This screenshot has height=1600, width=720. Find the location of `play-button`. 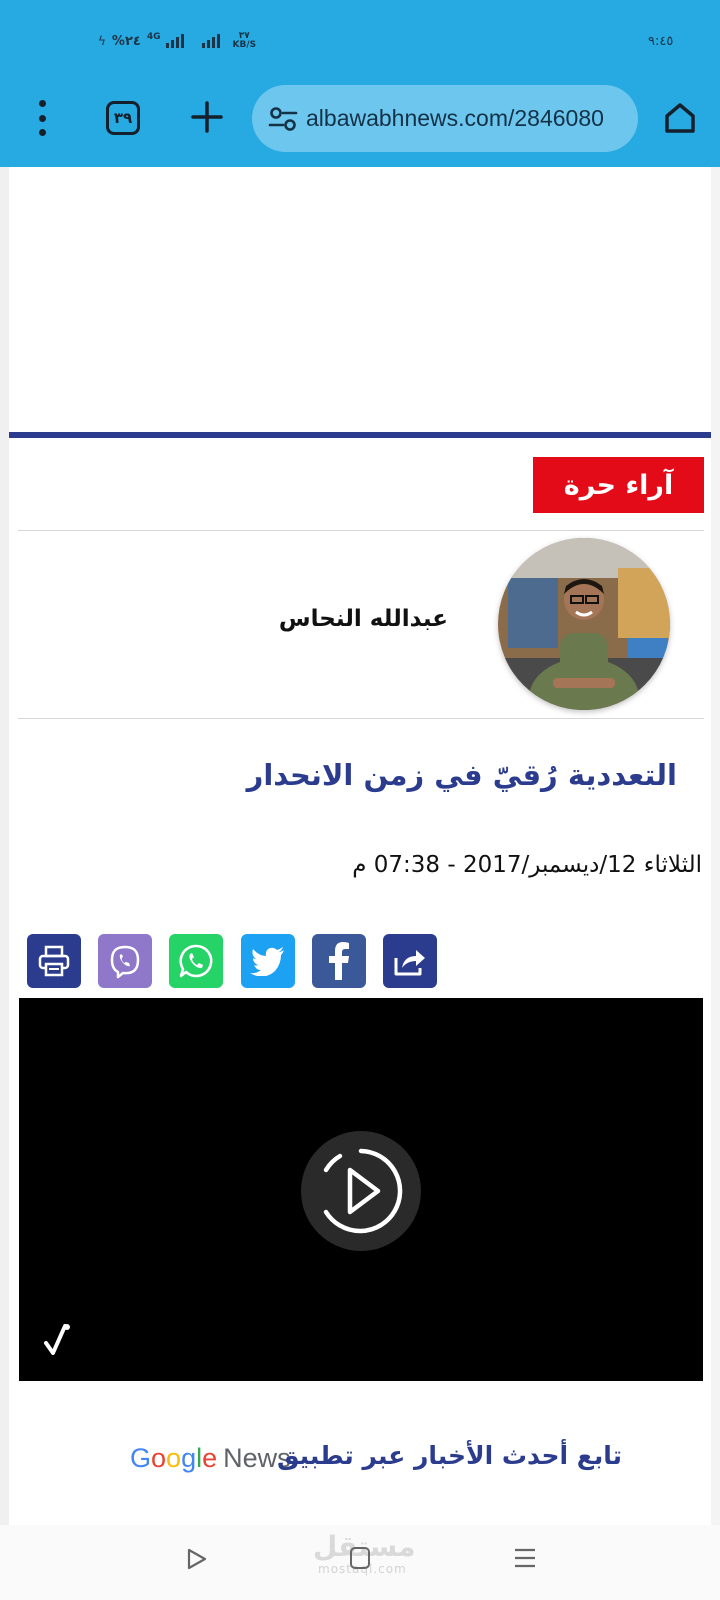

play-button is located at coordinates (361, 1191).